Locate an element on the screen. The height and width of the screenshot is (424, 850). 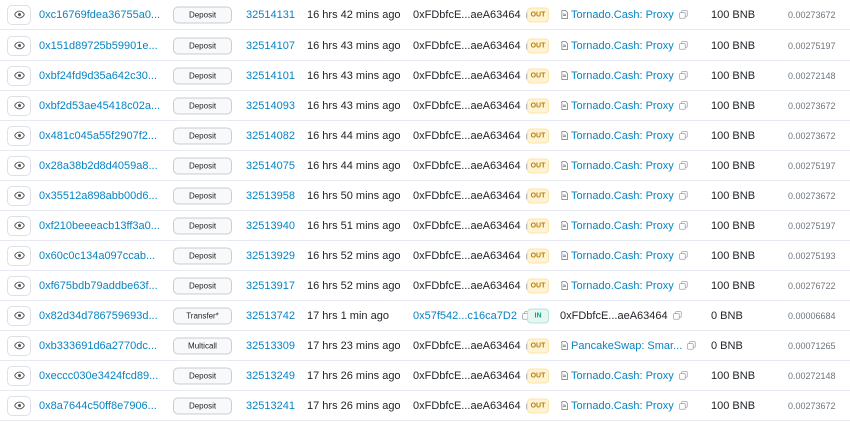
block-link: 32514107 is located at coordinates (270, 46).